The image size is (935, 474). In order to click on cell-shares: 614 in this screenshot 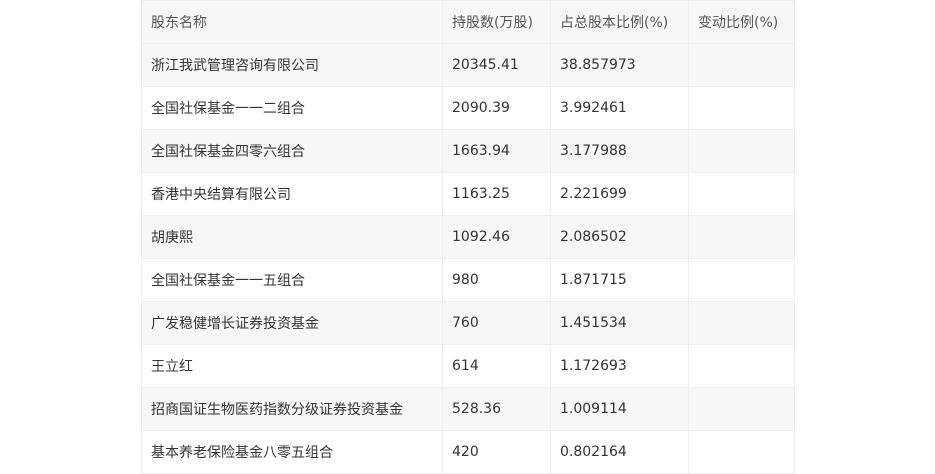, I will do `click(496, 366)`.